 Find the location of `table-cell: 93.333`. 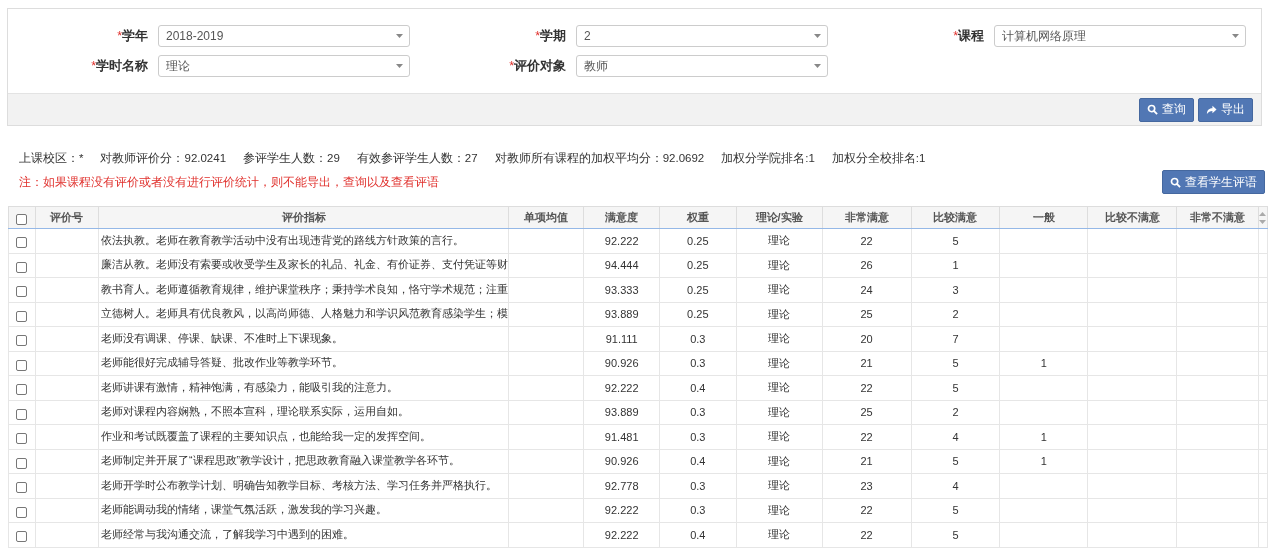

table-cell: 93.333 is located at coordinates (621, 289).